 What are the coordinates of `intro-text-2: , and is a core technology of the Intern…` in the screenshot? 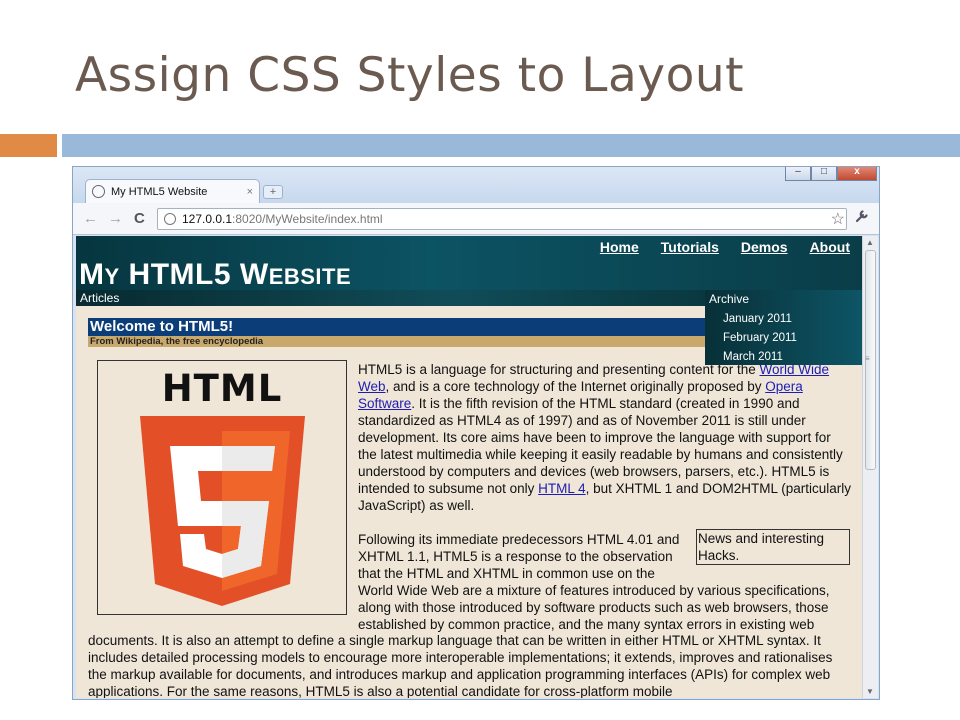 It's located at (575, 386).